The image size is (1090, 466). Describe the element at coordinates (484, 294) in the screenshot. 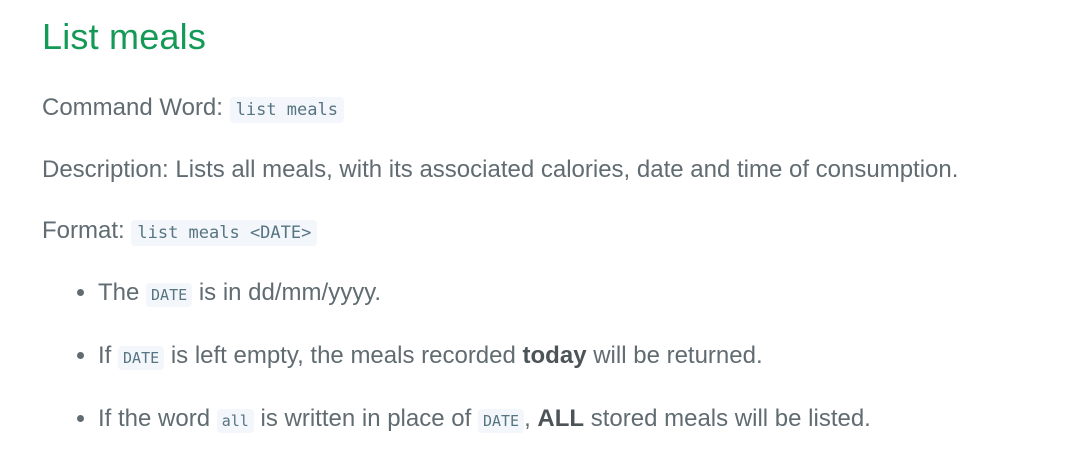

I see `list-item: The DATE is in dd/mm/yyyy.` at that location.